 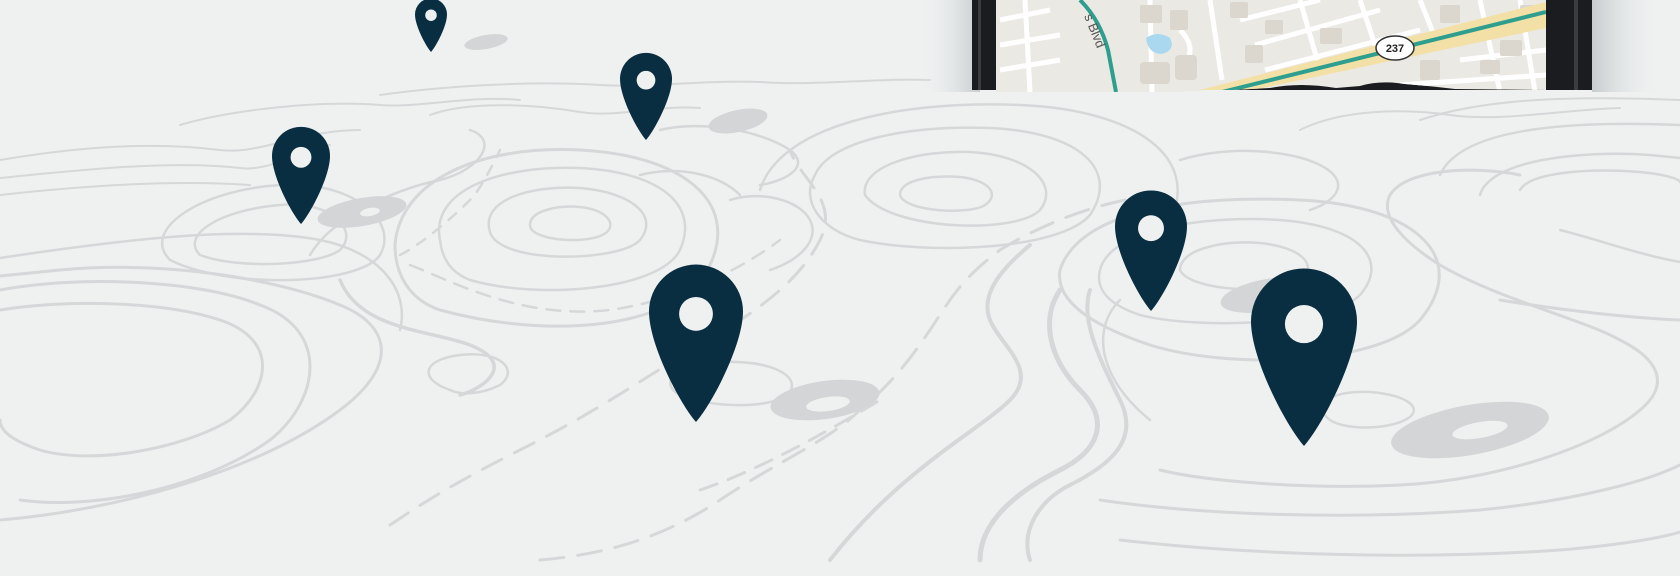 I want to click on phone-glow-left, so click(x=950, y=46).